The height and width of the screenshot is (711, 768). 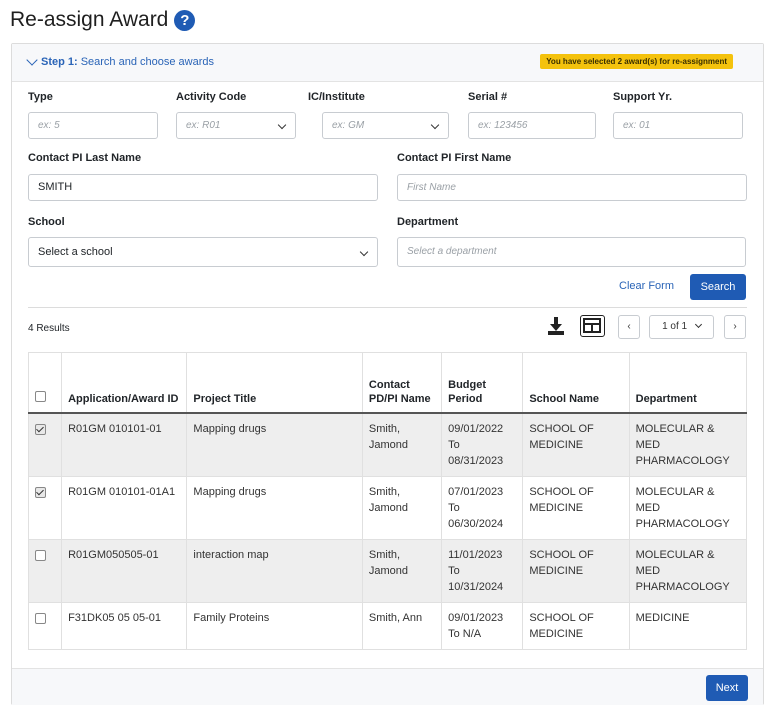 What do you see at coordinates (124, 444) in the screenshot?
I see `cell-app-id: R01GM 010101-01` at bounding box center [124, 444].